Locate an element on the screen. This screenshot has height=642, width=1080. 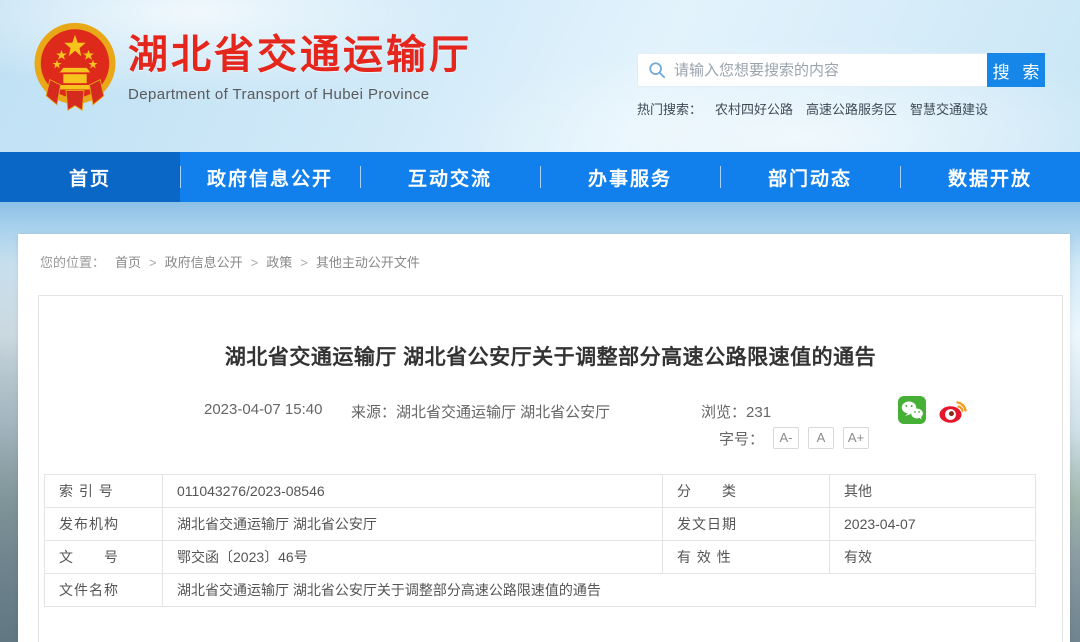
hot-search-link: 高速公路服务区 is located at coordinates (851, 109).